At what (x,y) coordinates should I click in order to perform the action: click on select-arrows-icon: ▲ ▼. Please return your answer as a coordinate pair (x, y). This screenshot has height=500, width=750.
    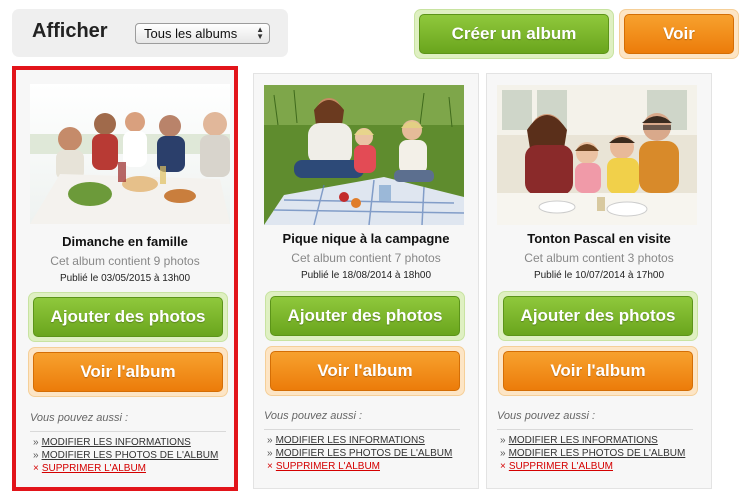
    Looking at the image, I should click on (260, 33).